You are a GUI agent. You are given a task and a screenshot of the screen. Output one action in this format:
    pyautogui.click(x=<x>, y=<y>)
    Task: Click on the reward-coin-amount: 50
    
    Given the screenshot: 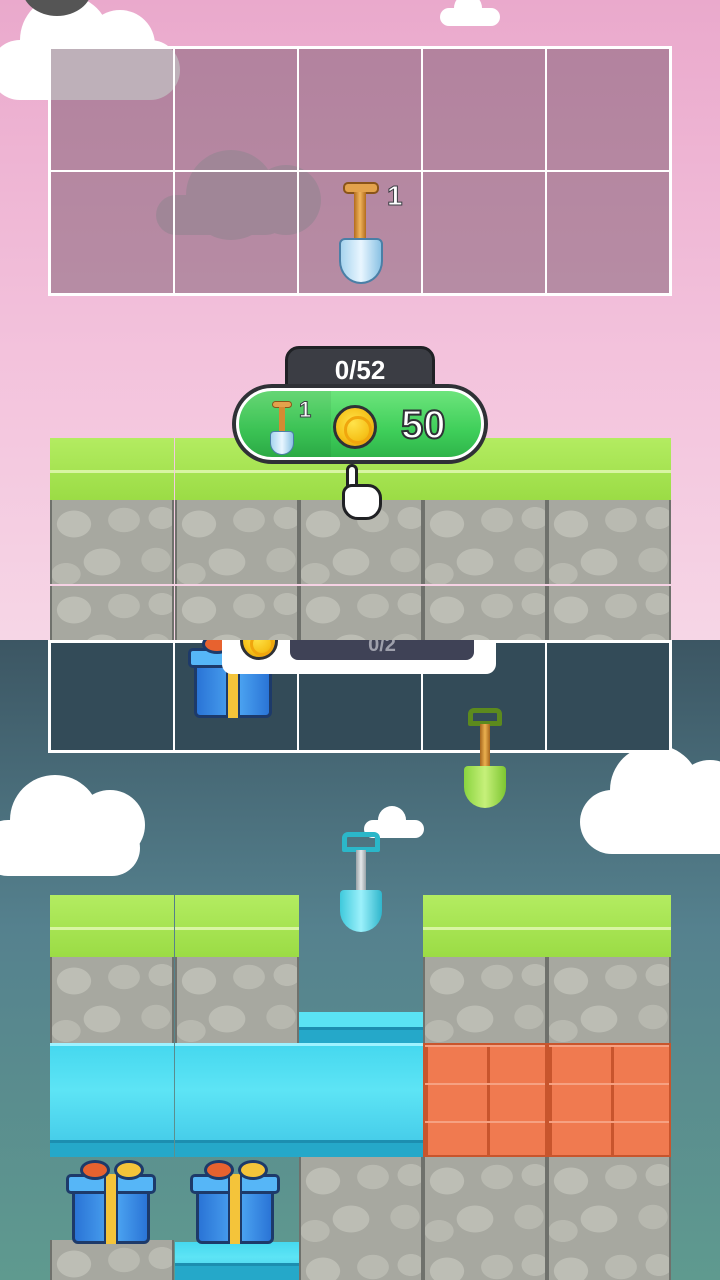 What is the action you would take?
    pyautogui.click(x=423, y=425)
    